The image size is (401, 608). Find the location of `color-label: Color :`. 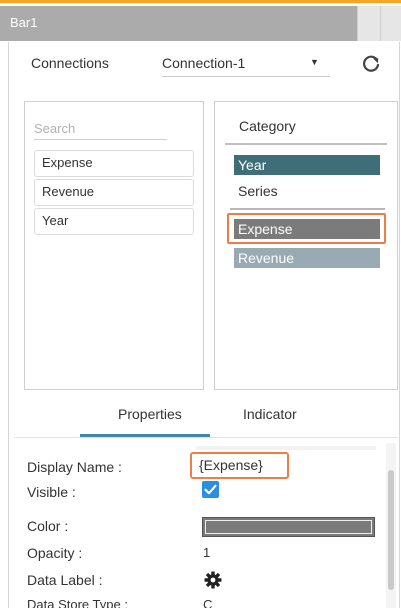

color-label: Color : is located at coordinates (48, 526).